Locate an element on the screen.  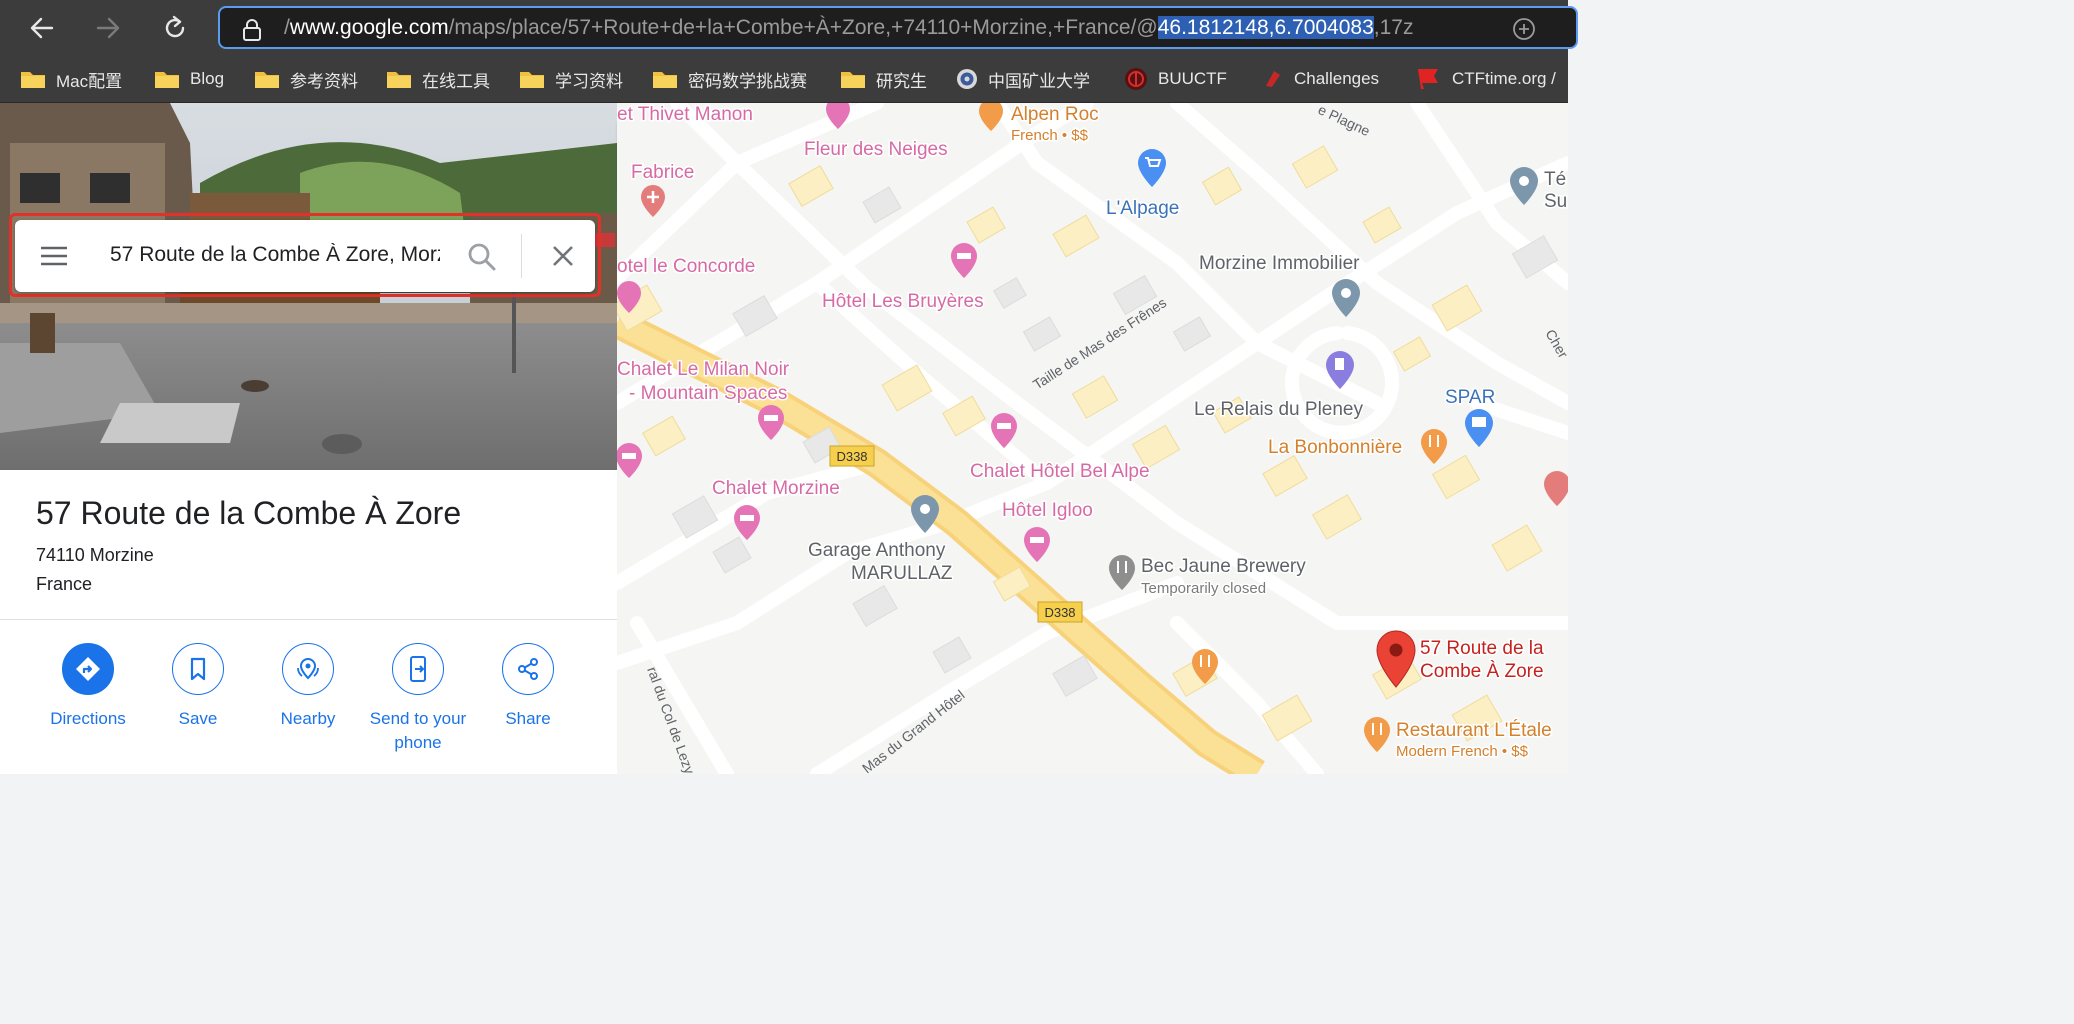
map-label-relais-du-pleney: Le Relais du Pleney is located at coordinates (1279, 410).